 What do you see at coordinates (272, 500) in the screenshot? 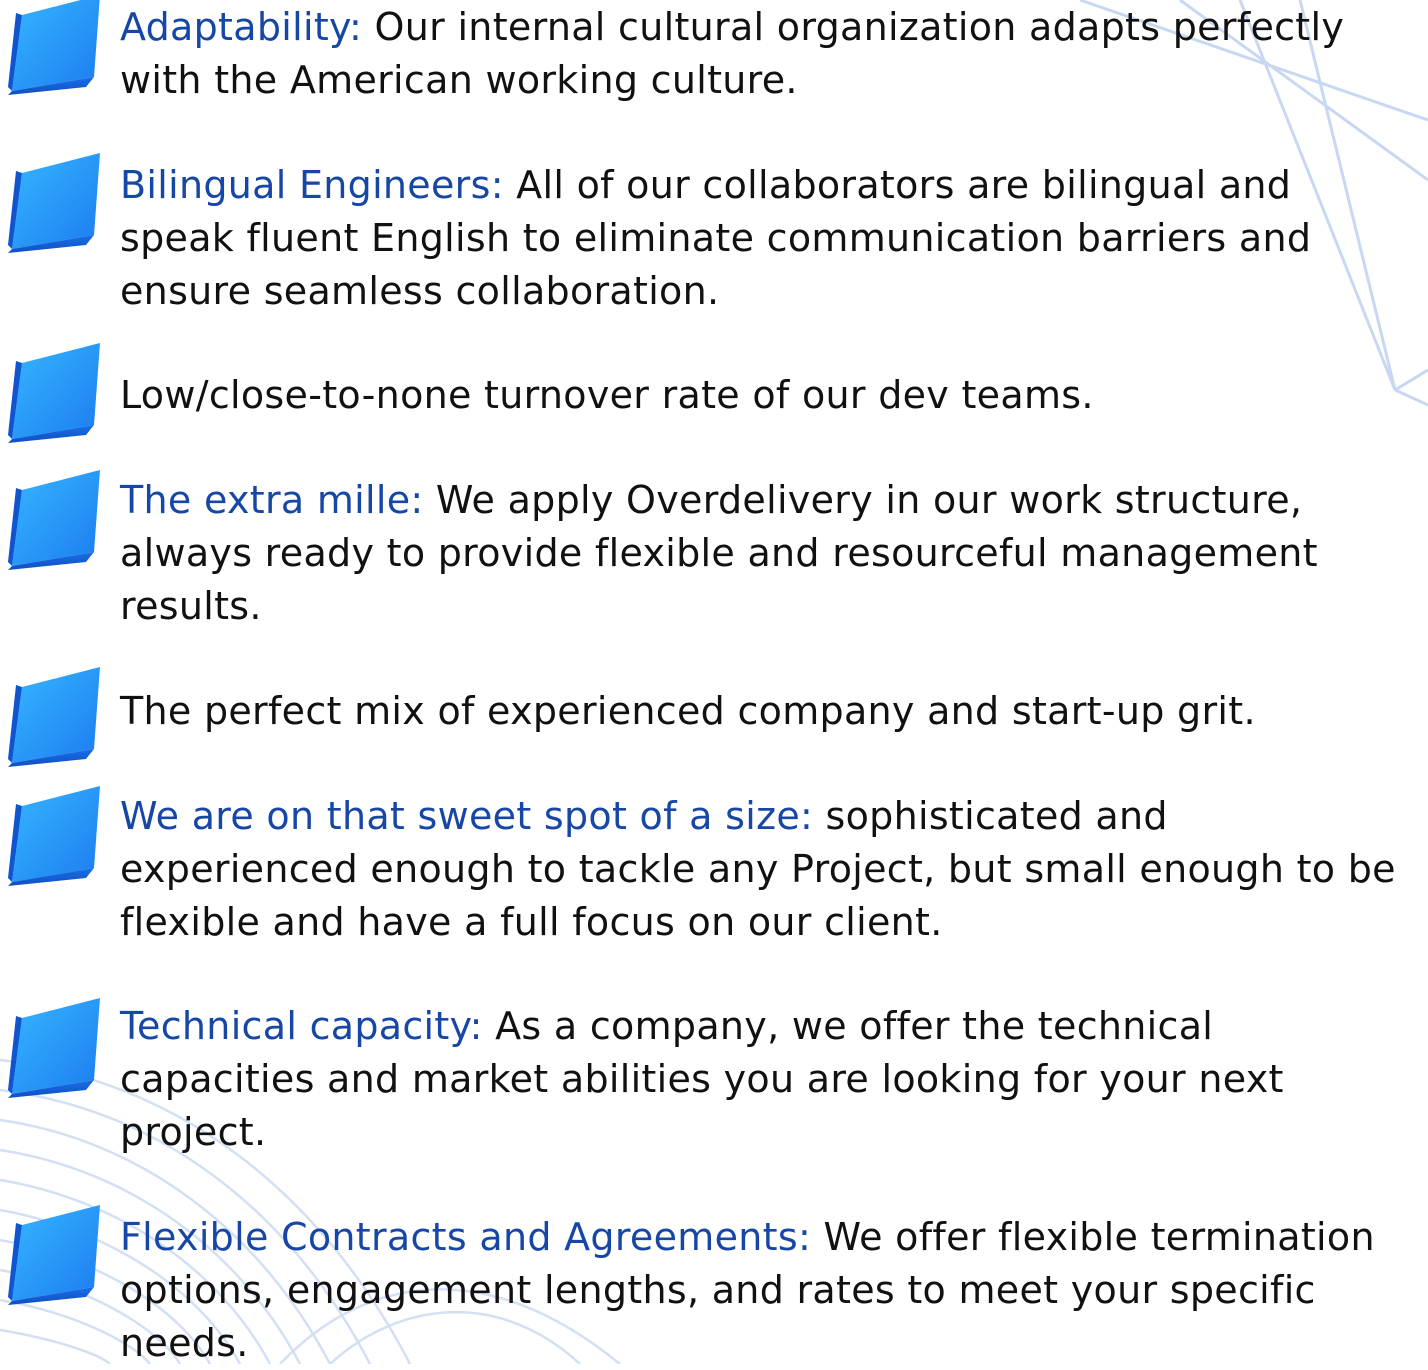
I see `item-term: The extra mille:` at bounding box center [272, 500].